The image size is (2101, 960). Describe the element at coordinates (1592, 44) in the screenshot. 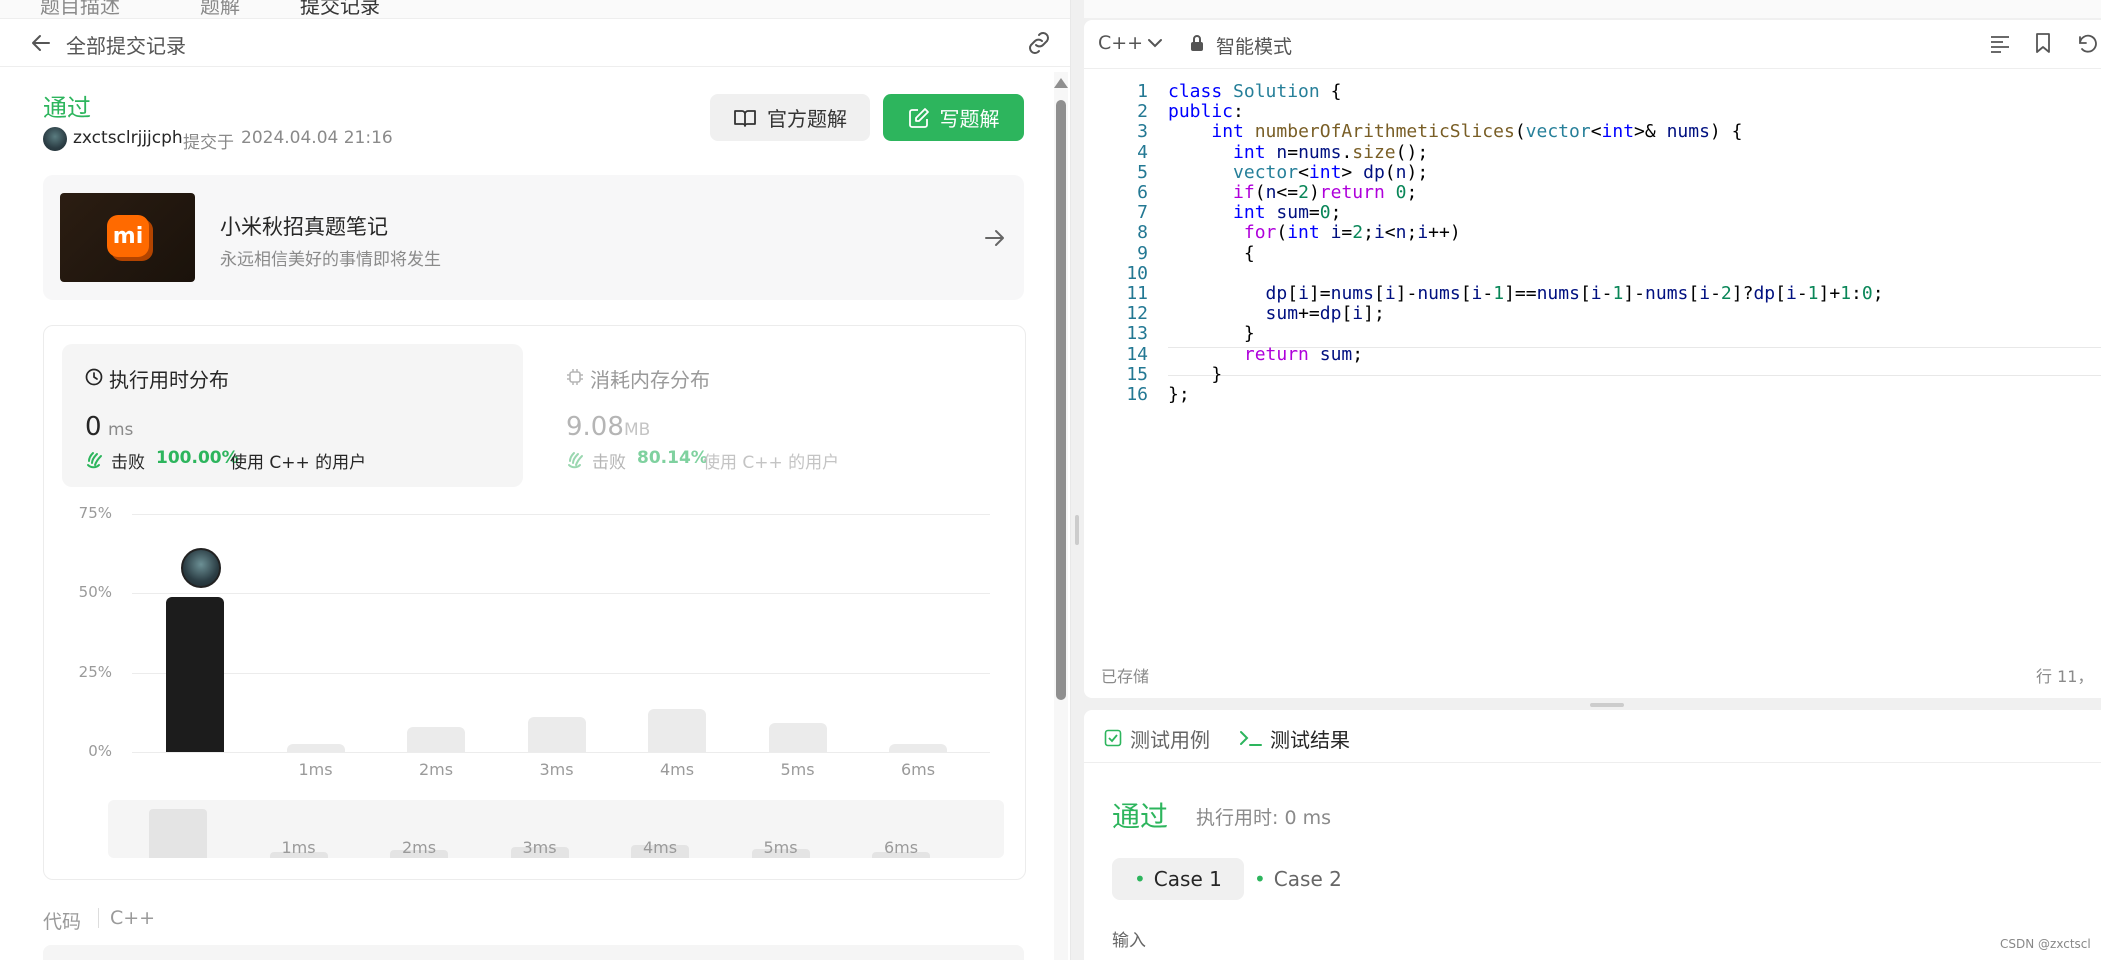

I see `editor-toolbar: C++ 智能模式` at that location.